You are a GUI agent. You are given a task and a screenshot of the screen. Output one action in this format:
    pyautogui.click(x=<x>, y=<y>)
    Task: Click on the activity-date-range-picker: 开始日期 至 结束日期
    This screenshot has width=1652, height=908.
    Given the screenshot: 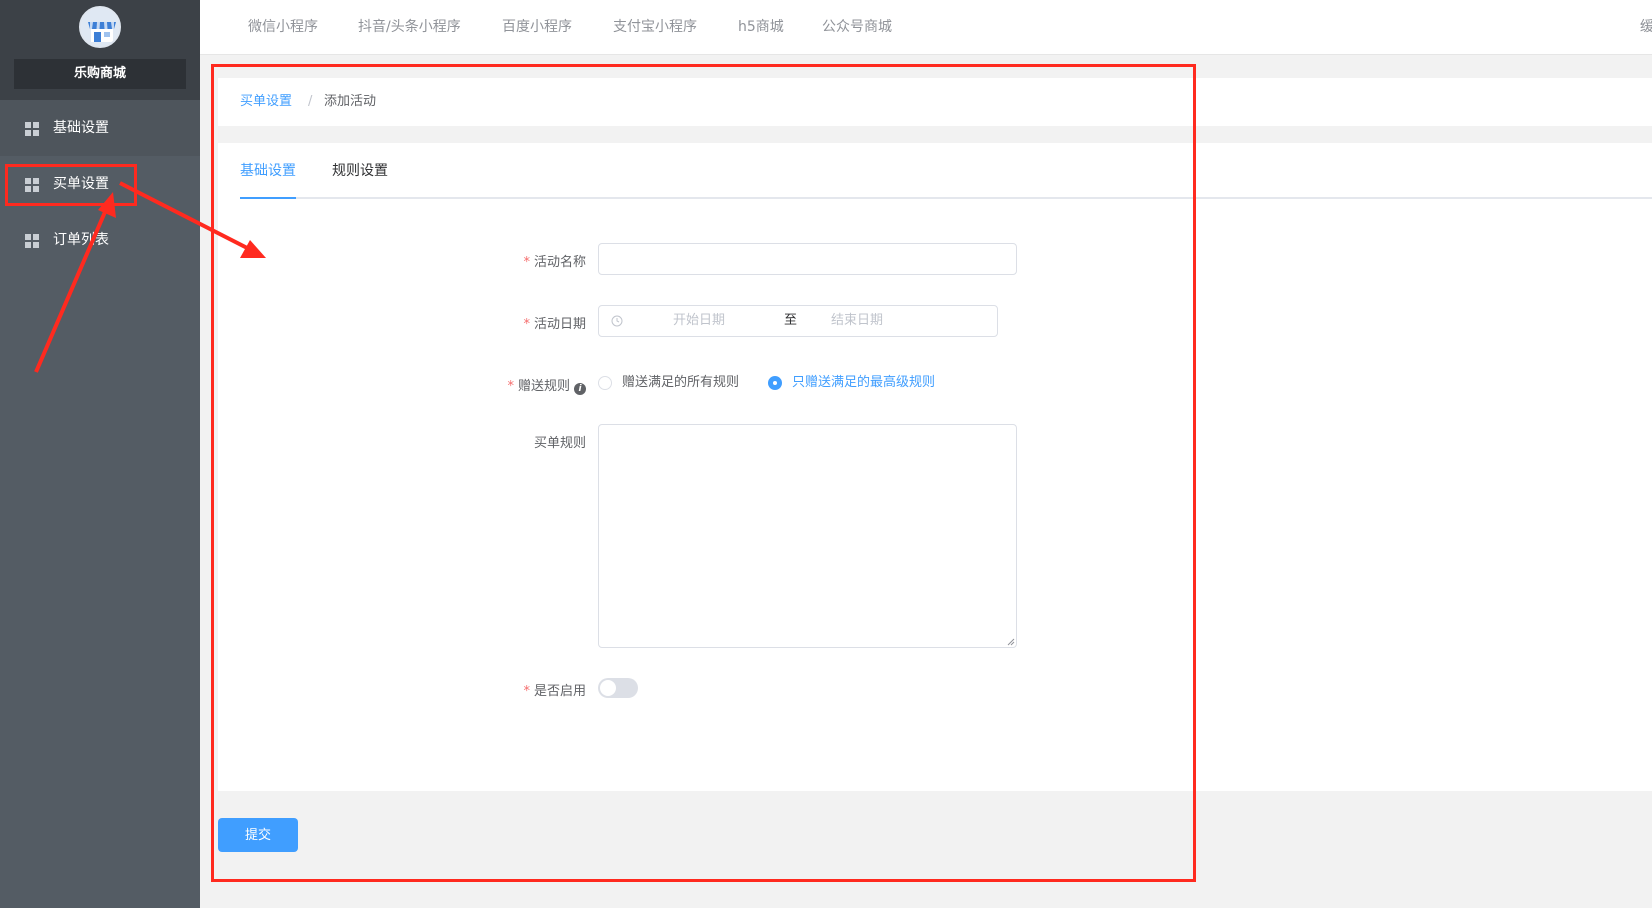 What is the action you would take?
    pyautogui.click(x=798, y=321)
    